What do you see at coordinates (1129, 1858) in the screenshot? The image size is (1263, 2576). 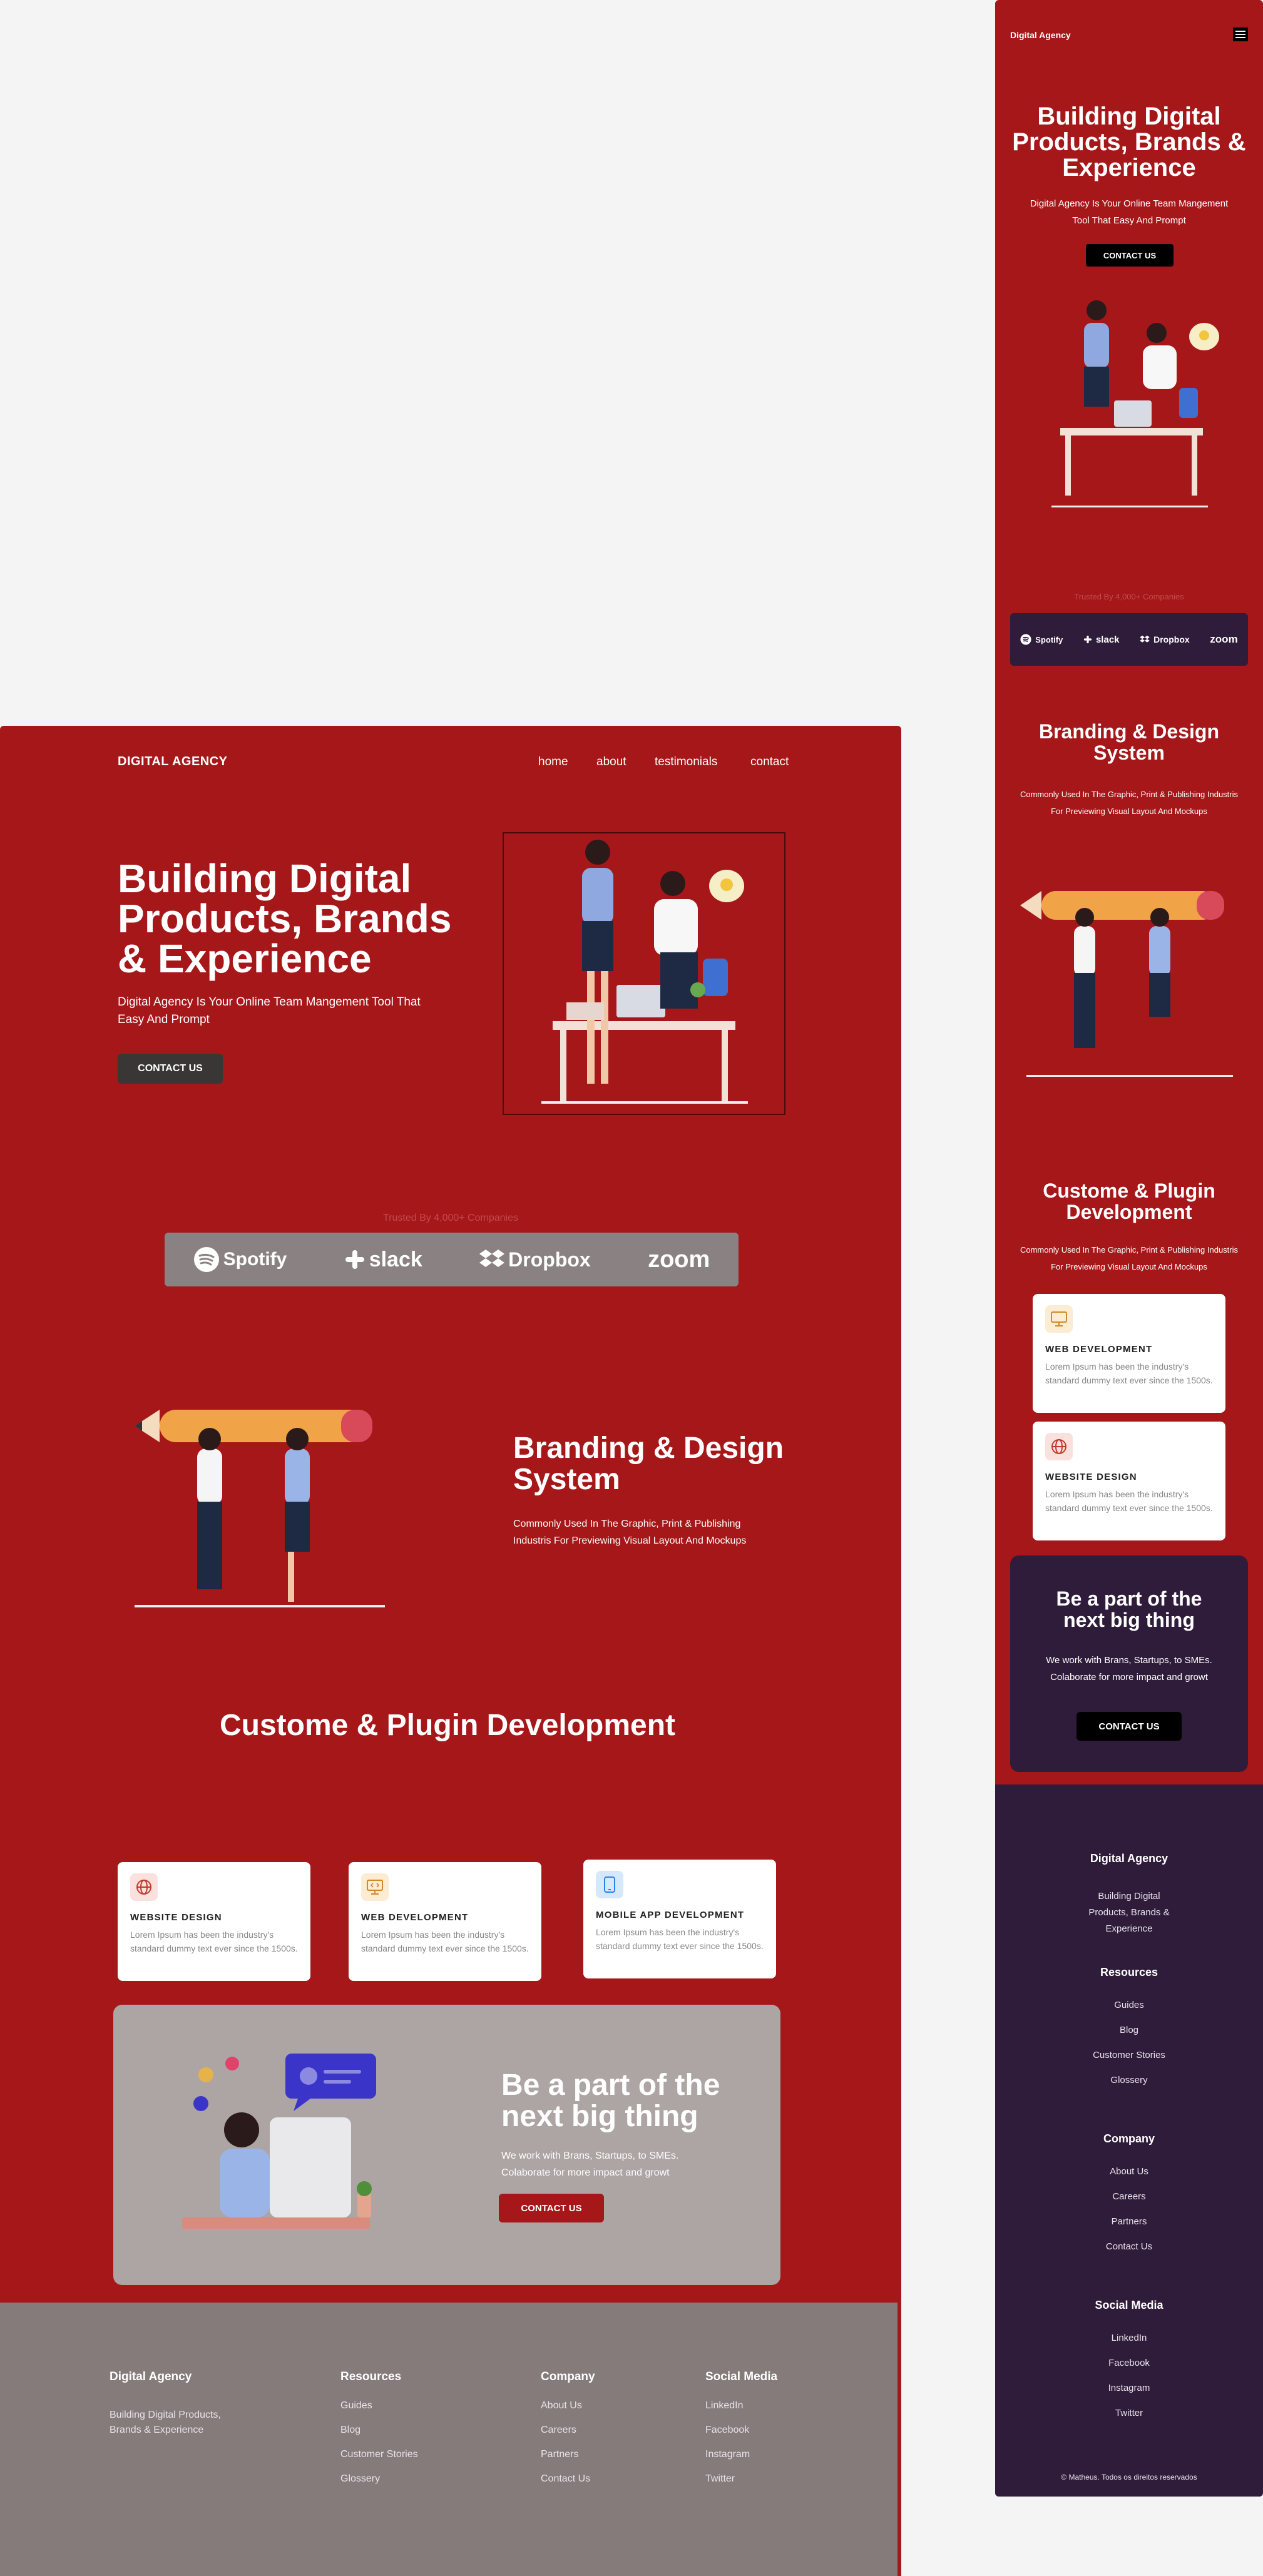 I see `mobile-footer-brand: Digital Agency` at bounding box center [1129, 1858].